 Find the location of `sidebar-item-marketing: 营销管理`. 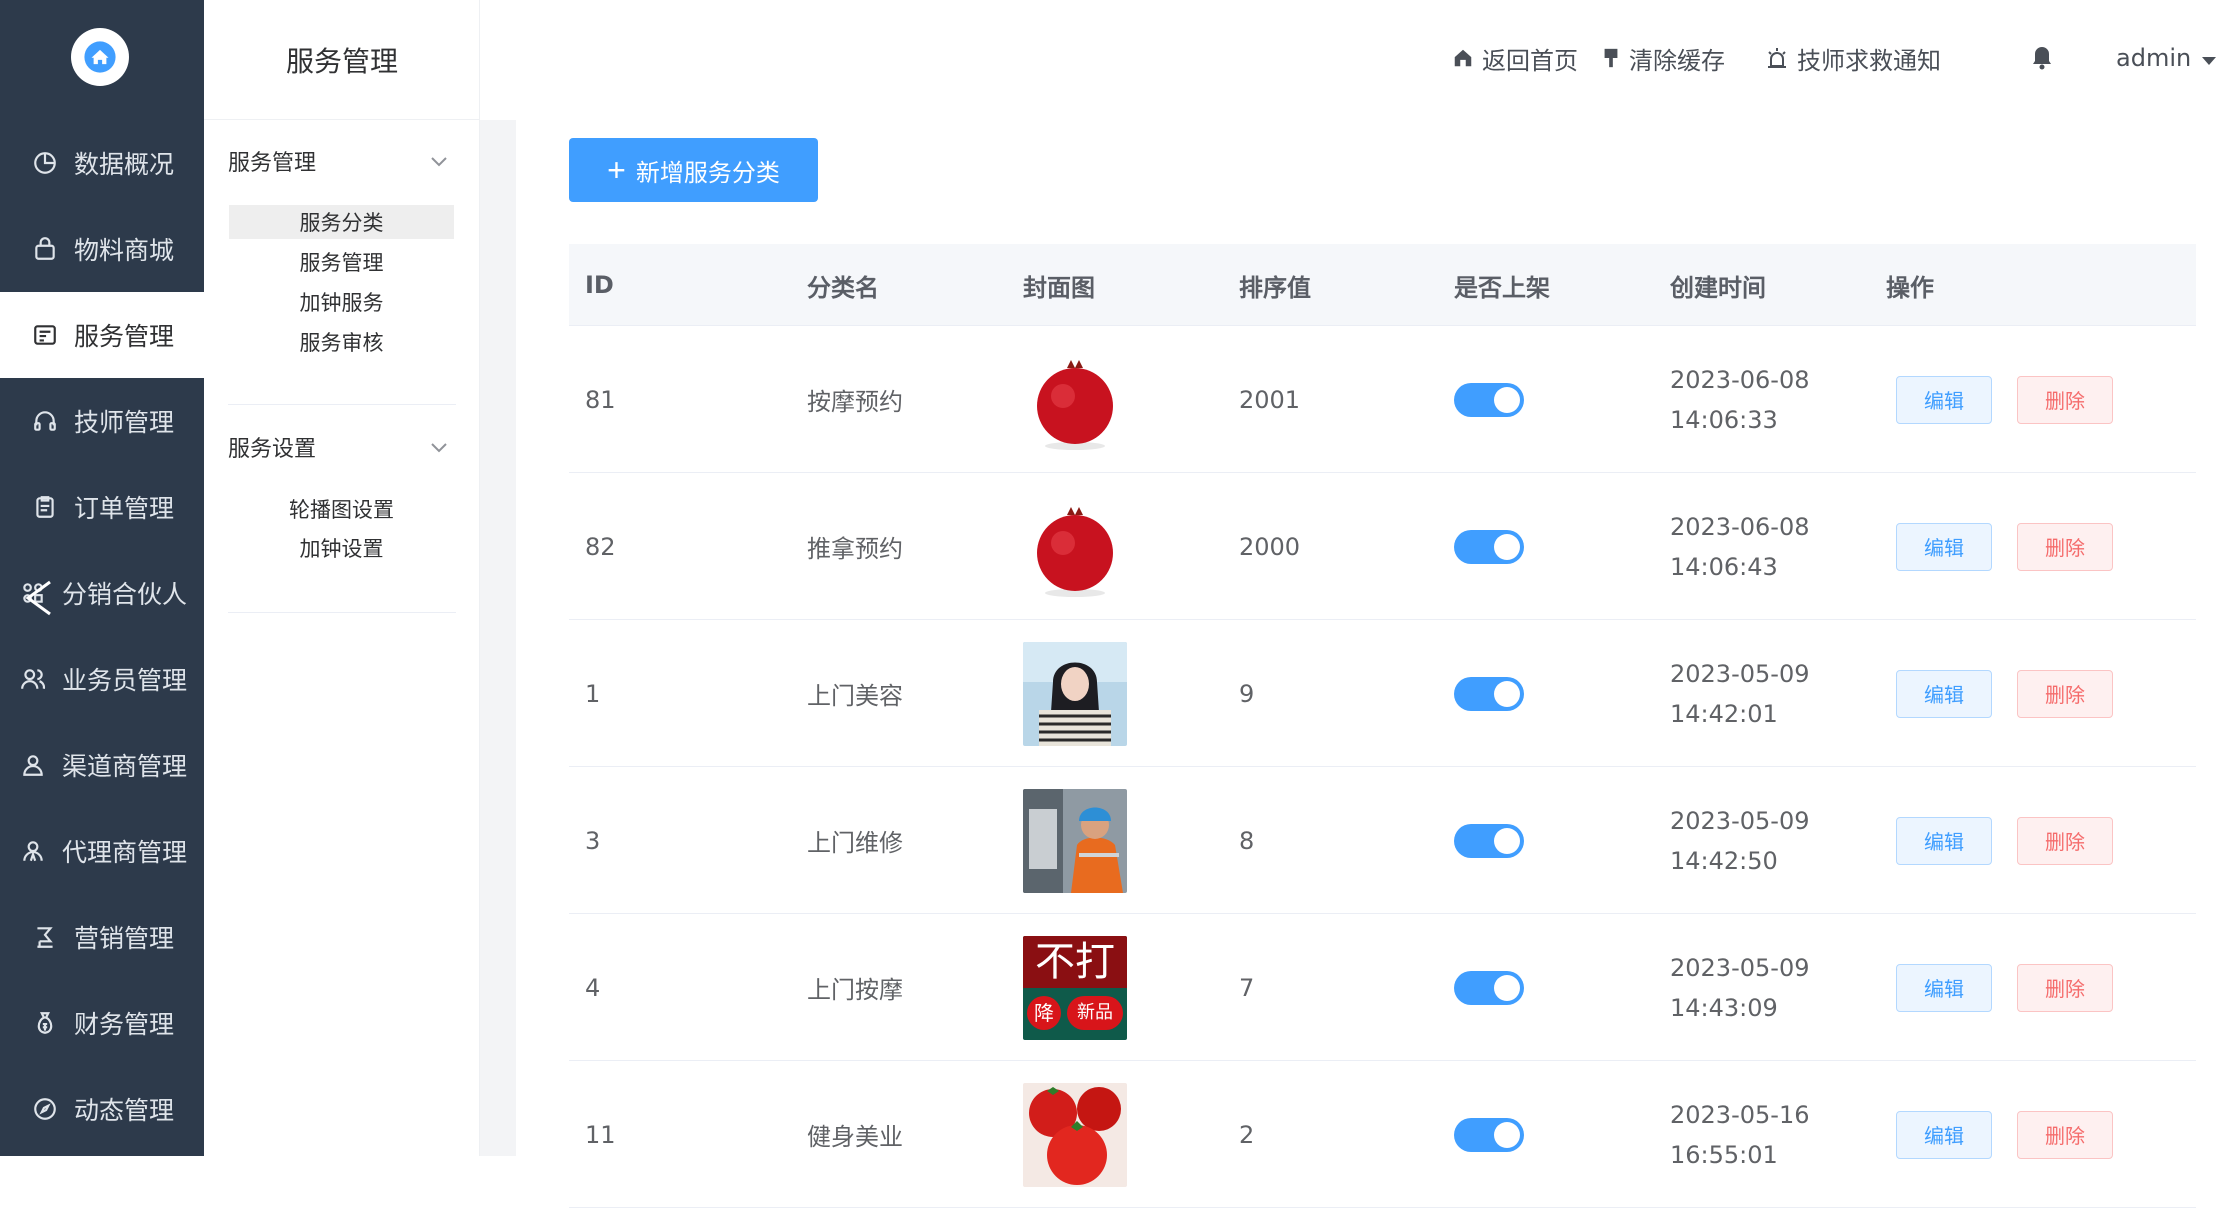

sidebar-item-marketing: 营销管理 is located at coordinates (102, 937).